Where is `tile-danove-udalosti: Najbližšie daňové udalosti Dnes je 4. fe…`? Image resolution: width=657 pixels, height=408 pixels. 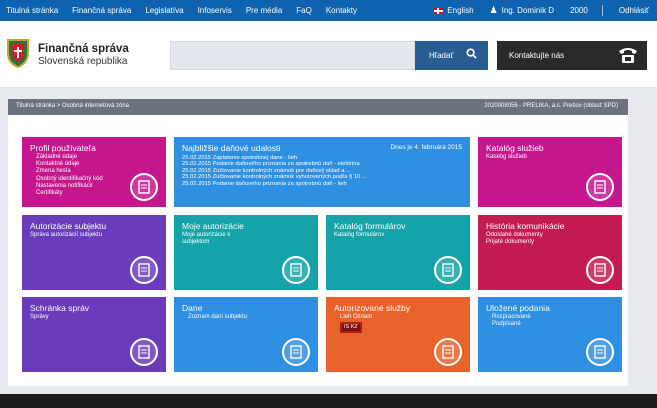 tile-danove-udalosti: Najbližšie daňové udalosti Dnes je 4. fe… is located at coordinates (322, 172).